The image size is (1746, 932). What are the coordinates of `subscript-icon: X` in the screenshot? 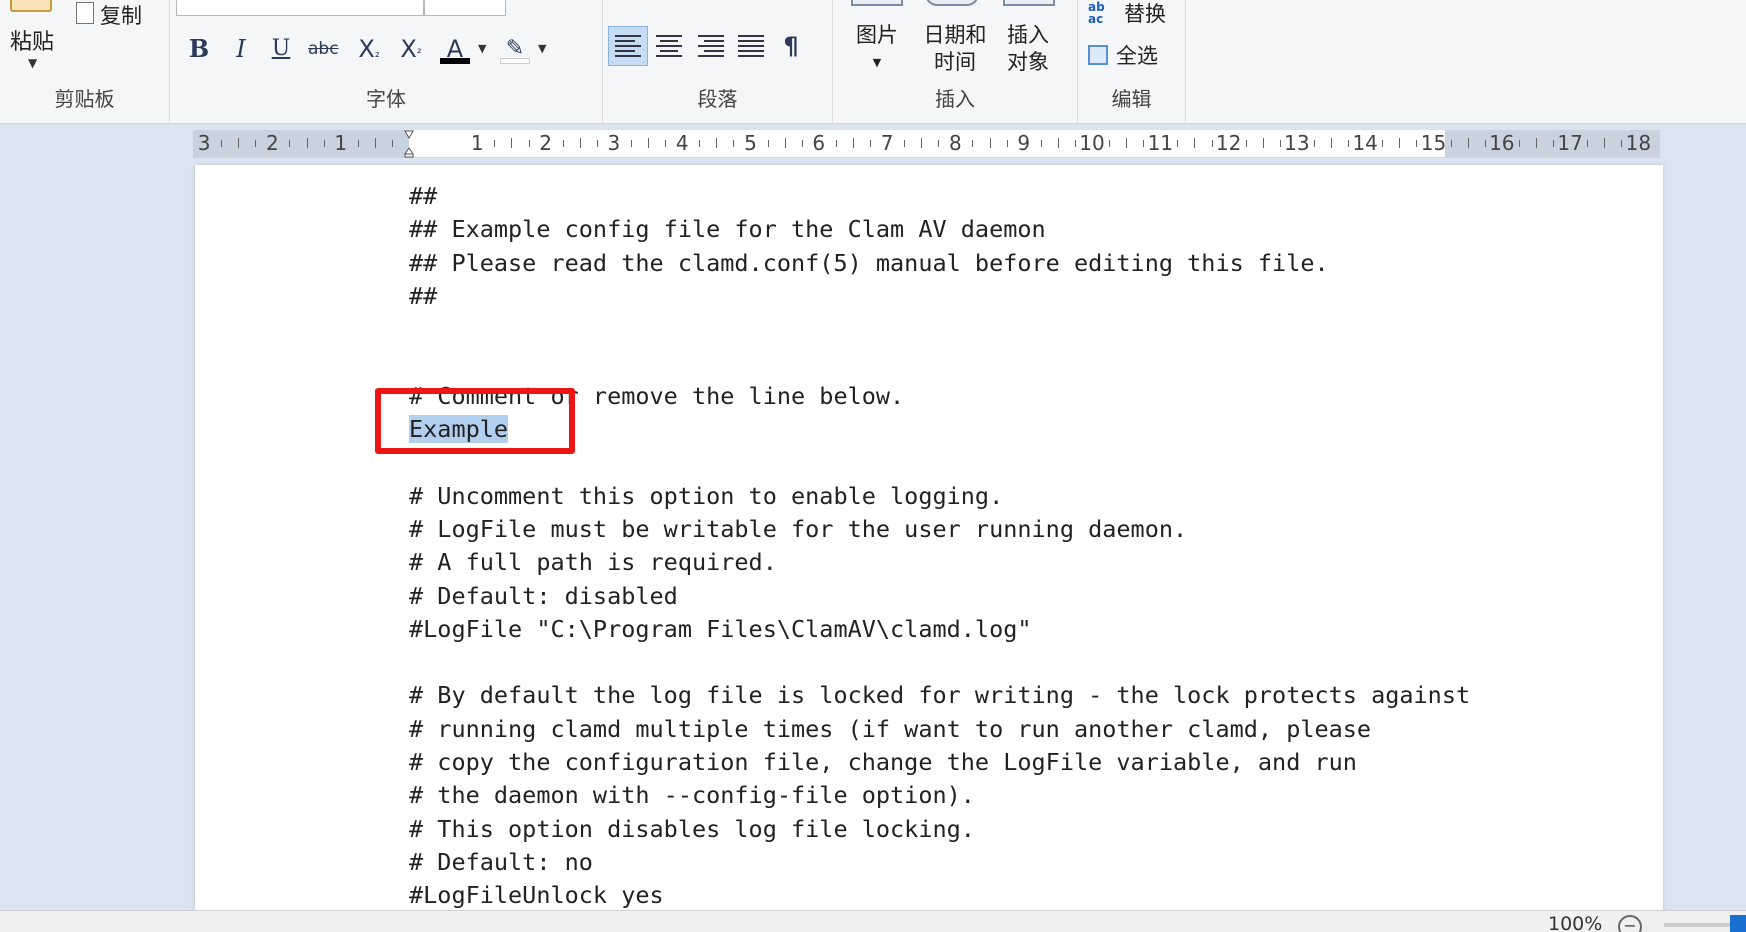 It's located at (366, 49).